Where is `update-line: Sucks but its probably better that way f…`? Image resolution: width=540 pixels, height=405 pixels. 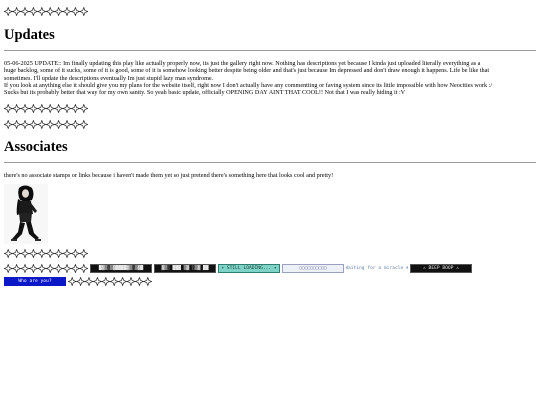
update-line: Sucks but its probably better that way f… is located at coordinates (270, 92).